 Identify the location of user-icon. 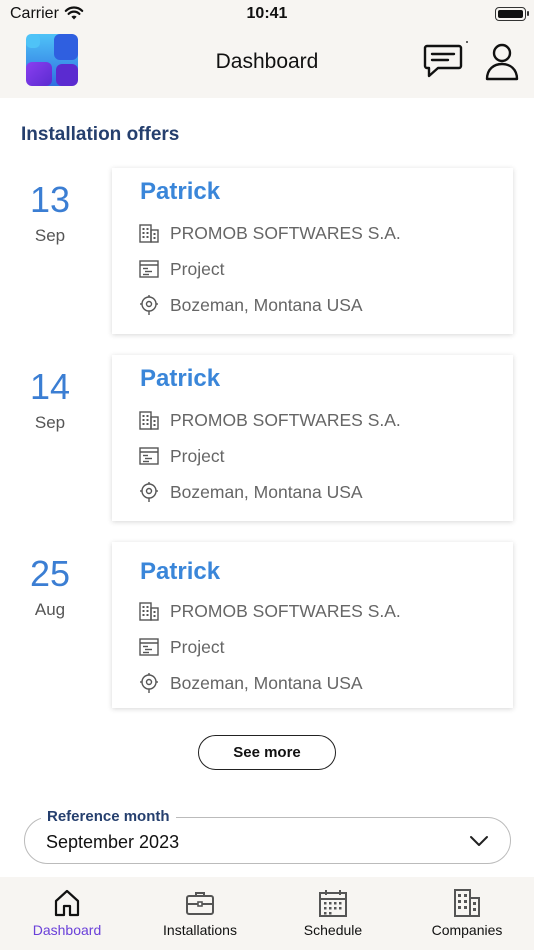
(502, 62).